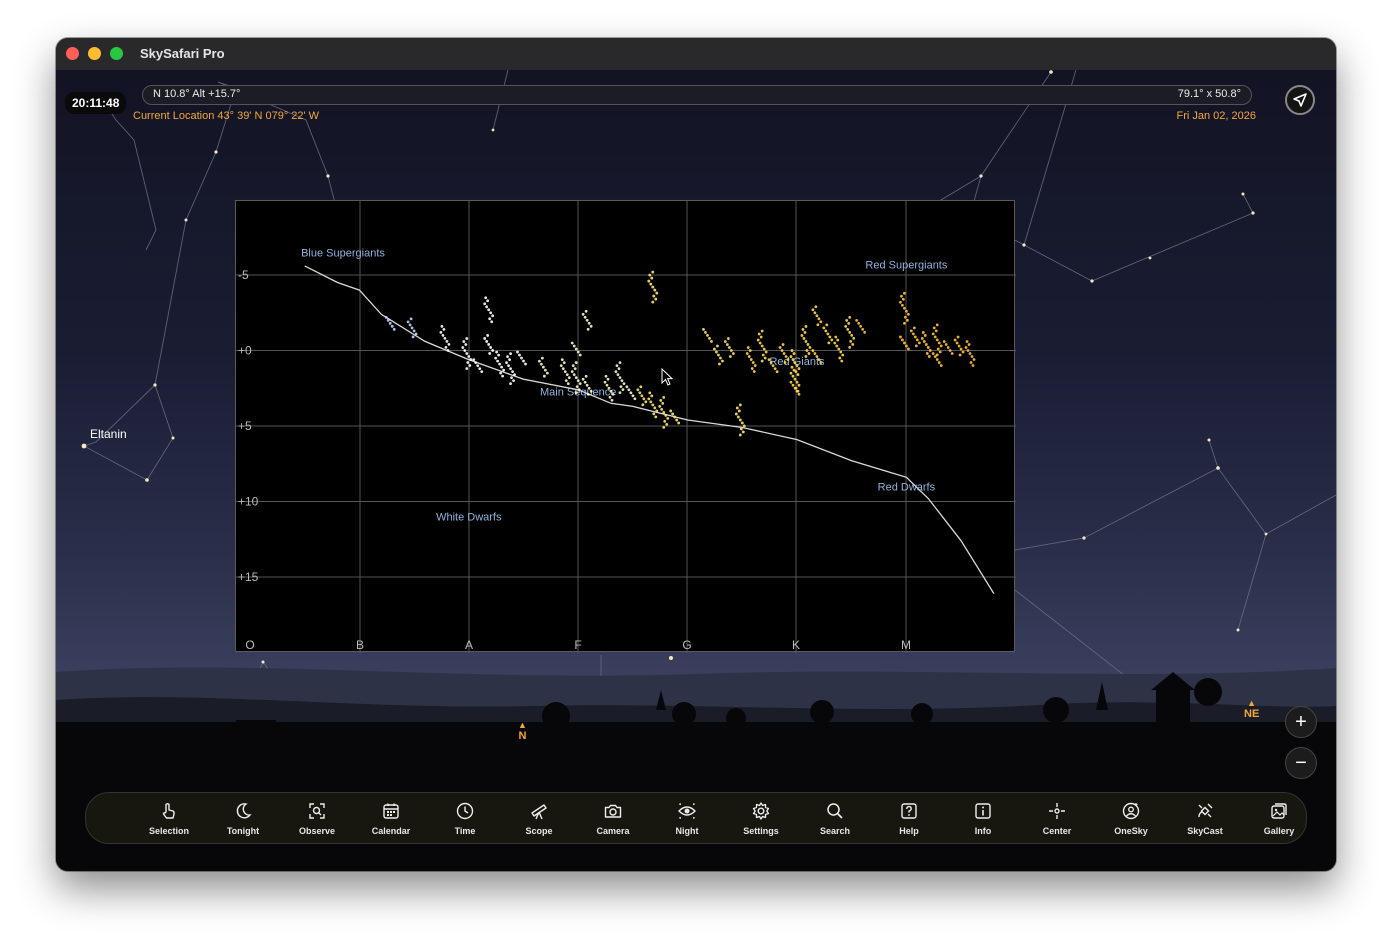  Describe the element at coordinates (539, 819) in the screenshot. I see `tool-scope-button: Scope` at that location.